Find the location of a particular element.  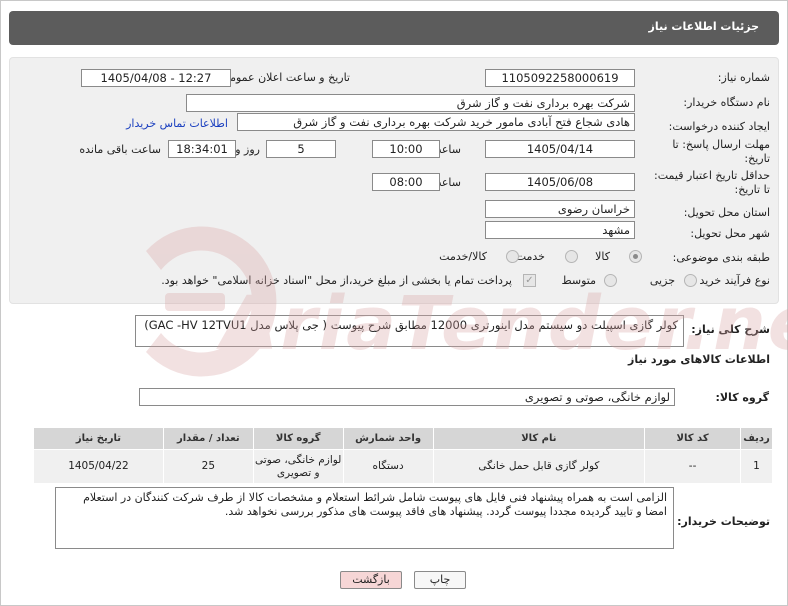

deadline-date-field: 1405/04/14 is located at coordinates (560, 149).